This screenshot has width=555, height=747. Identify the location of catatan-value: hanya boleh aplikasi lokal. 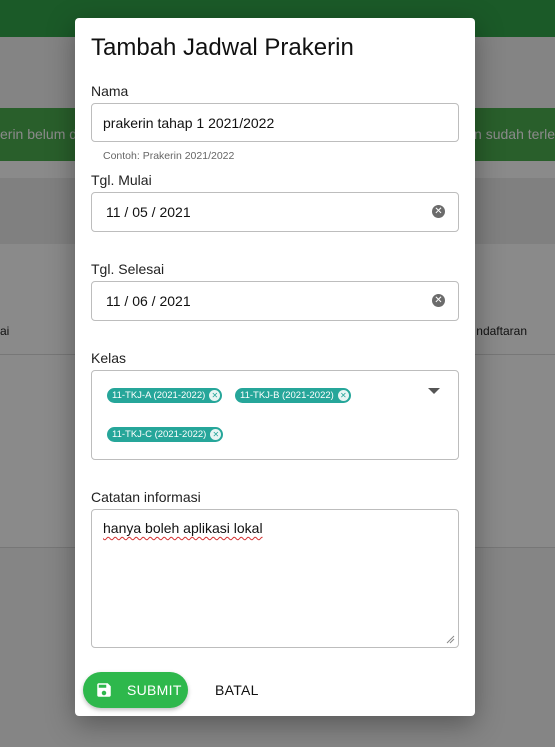
(183, 528).